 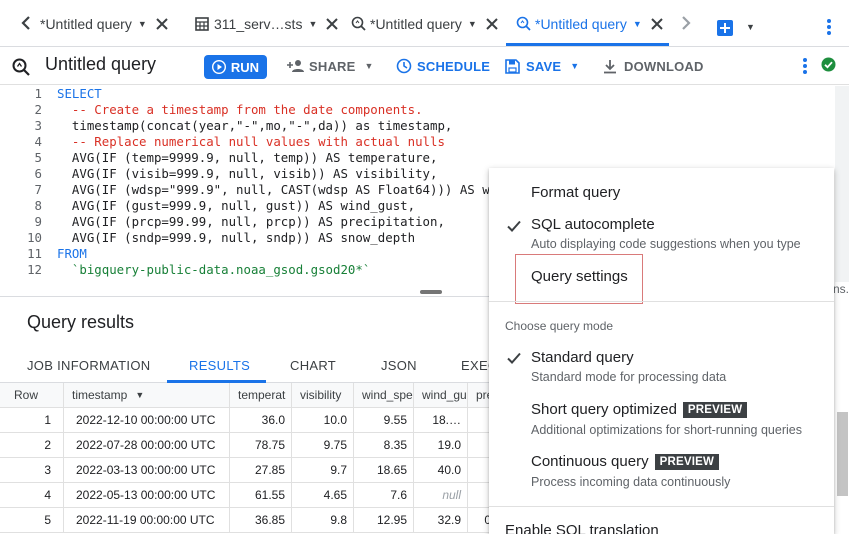 I want to click on table-cell: 9.75, so click(x=323, y=445).